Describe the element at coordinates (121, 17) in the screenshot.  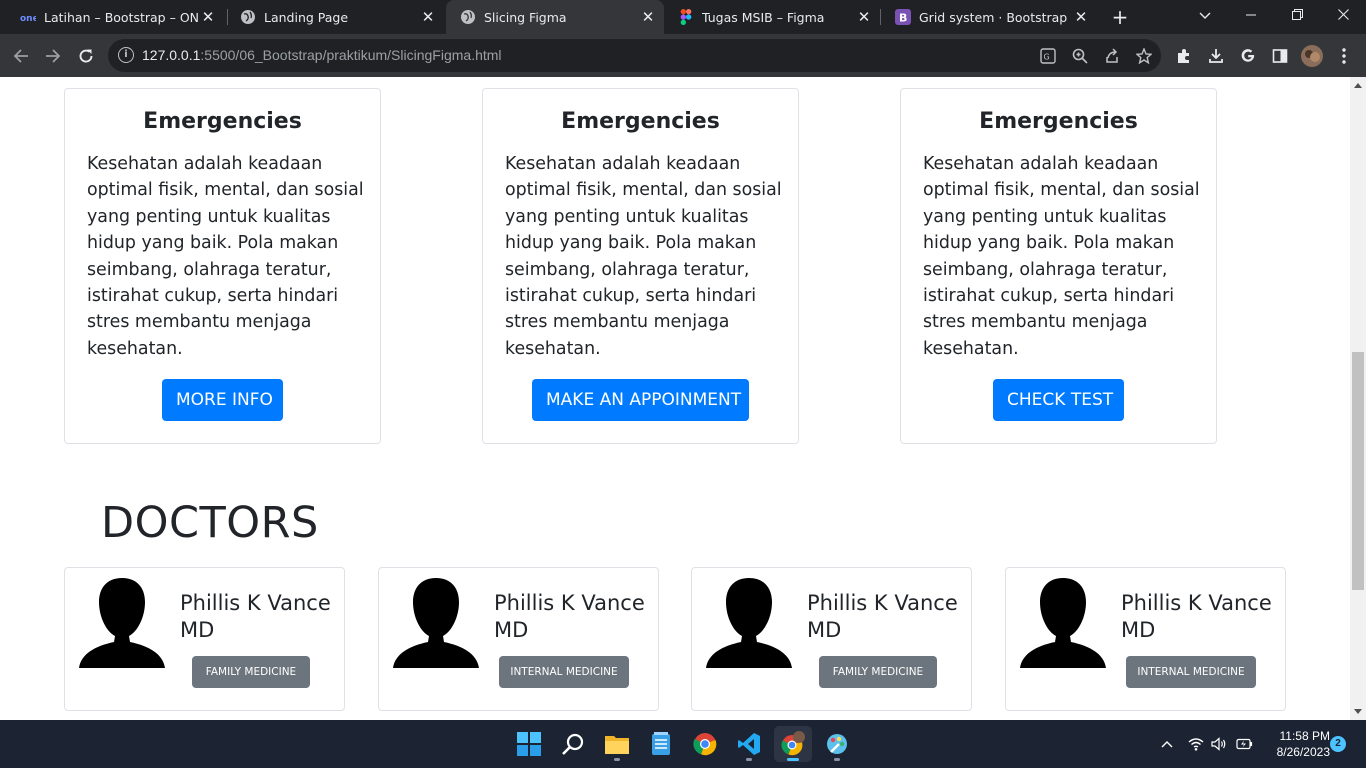
I see `tab-title: Latihan – Bootstrap – ONE by` at that location.